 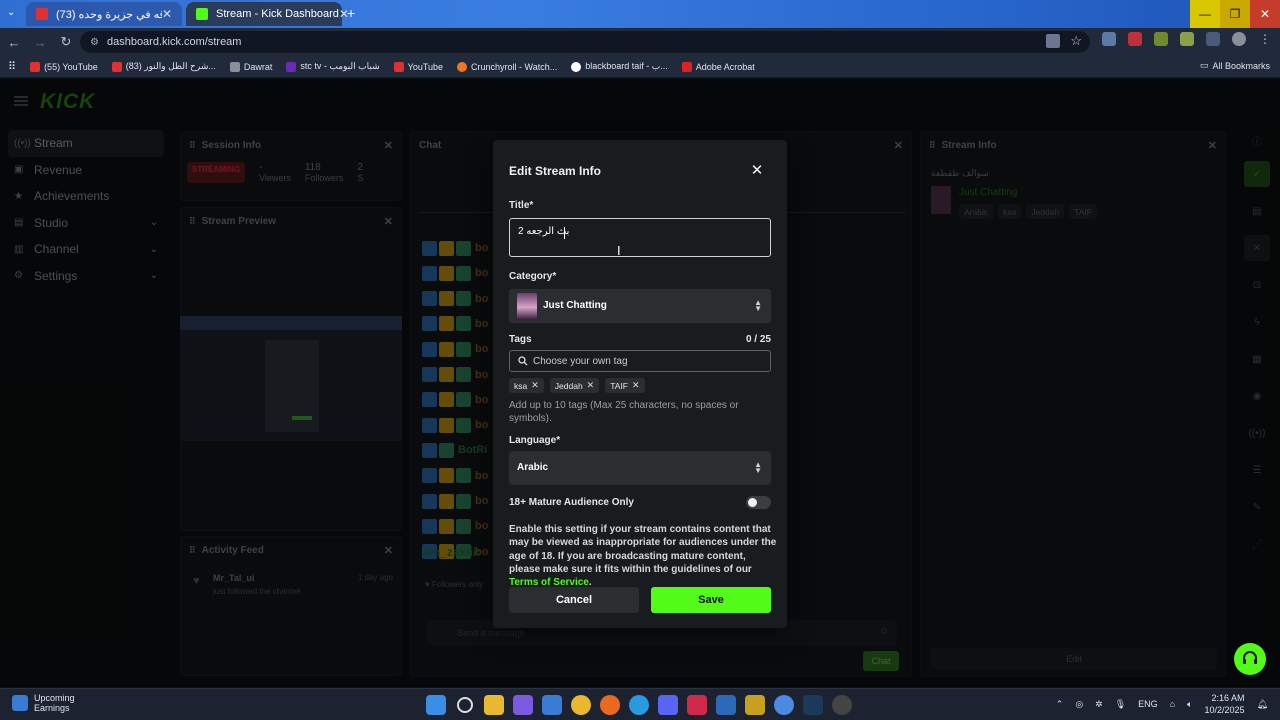 What do you see at coordinates (1148, 704) in the screenshot?
I see `input-language: ENG` at bounding box center [1148, 704].